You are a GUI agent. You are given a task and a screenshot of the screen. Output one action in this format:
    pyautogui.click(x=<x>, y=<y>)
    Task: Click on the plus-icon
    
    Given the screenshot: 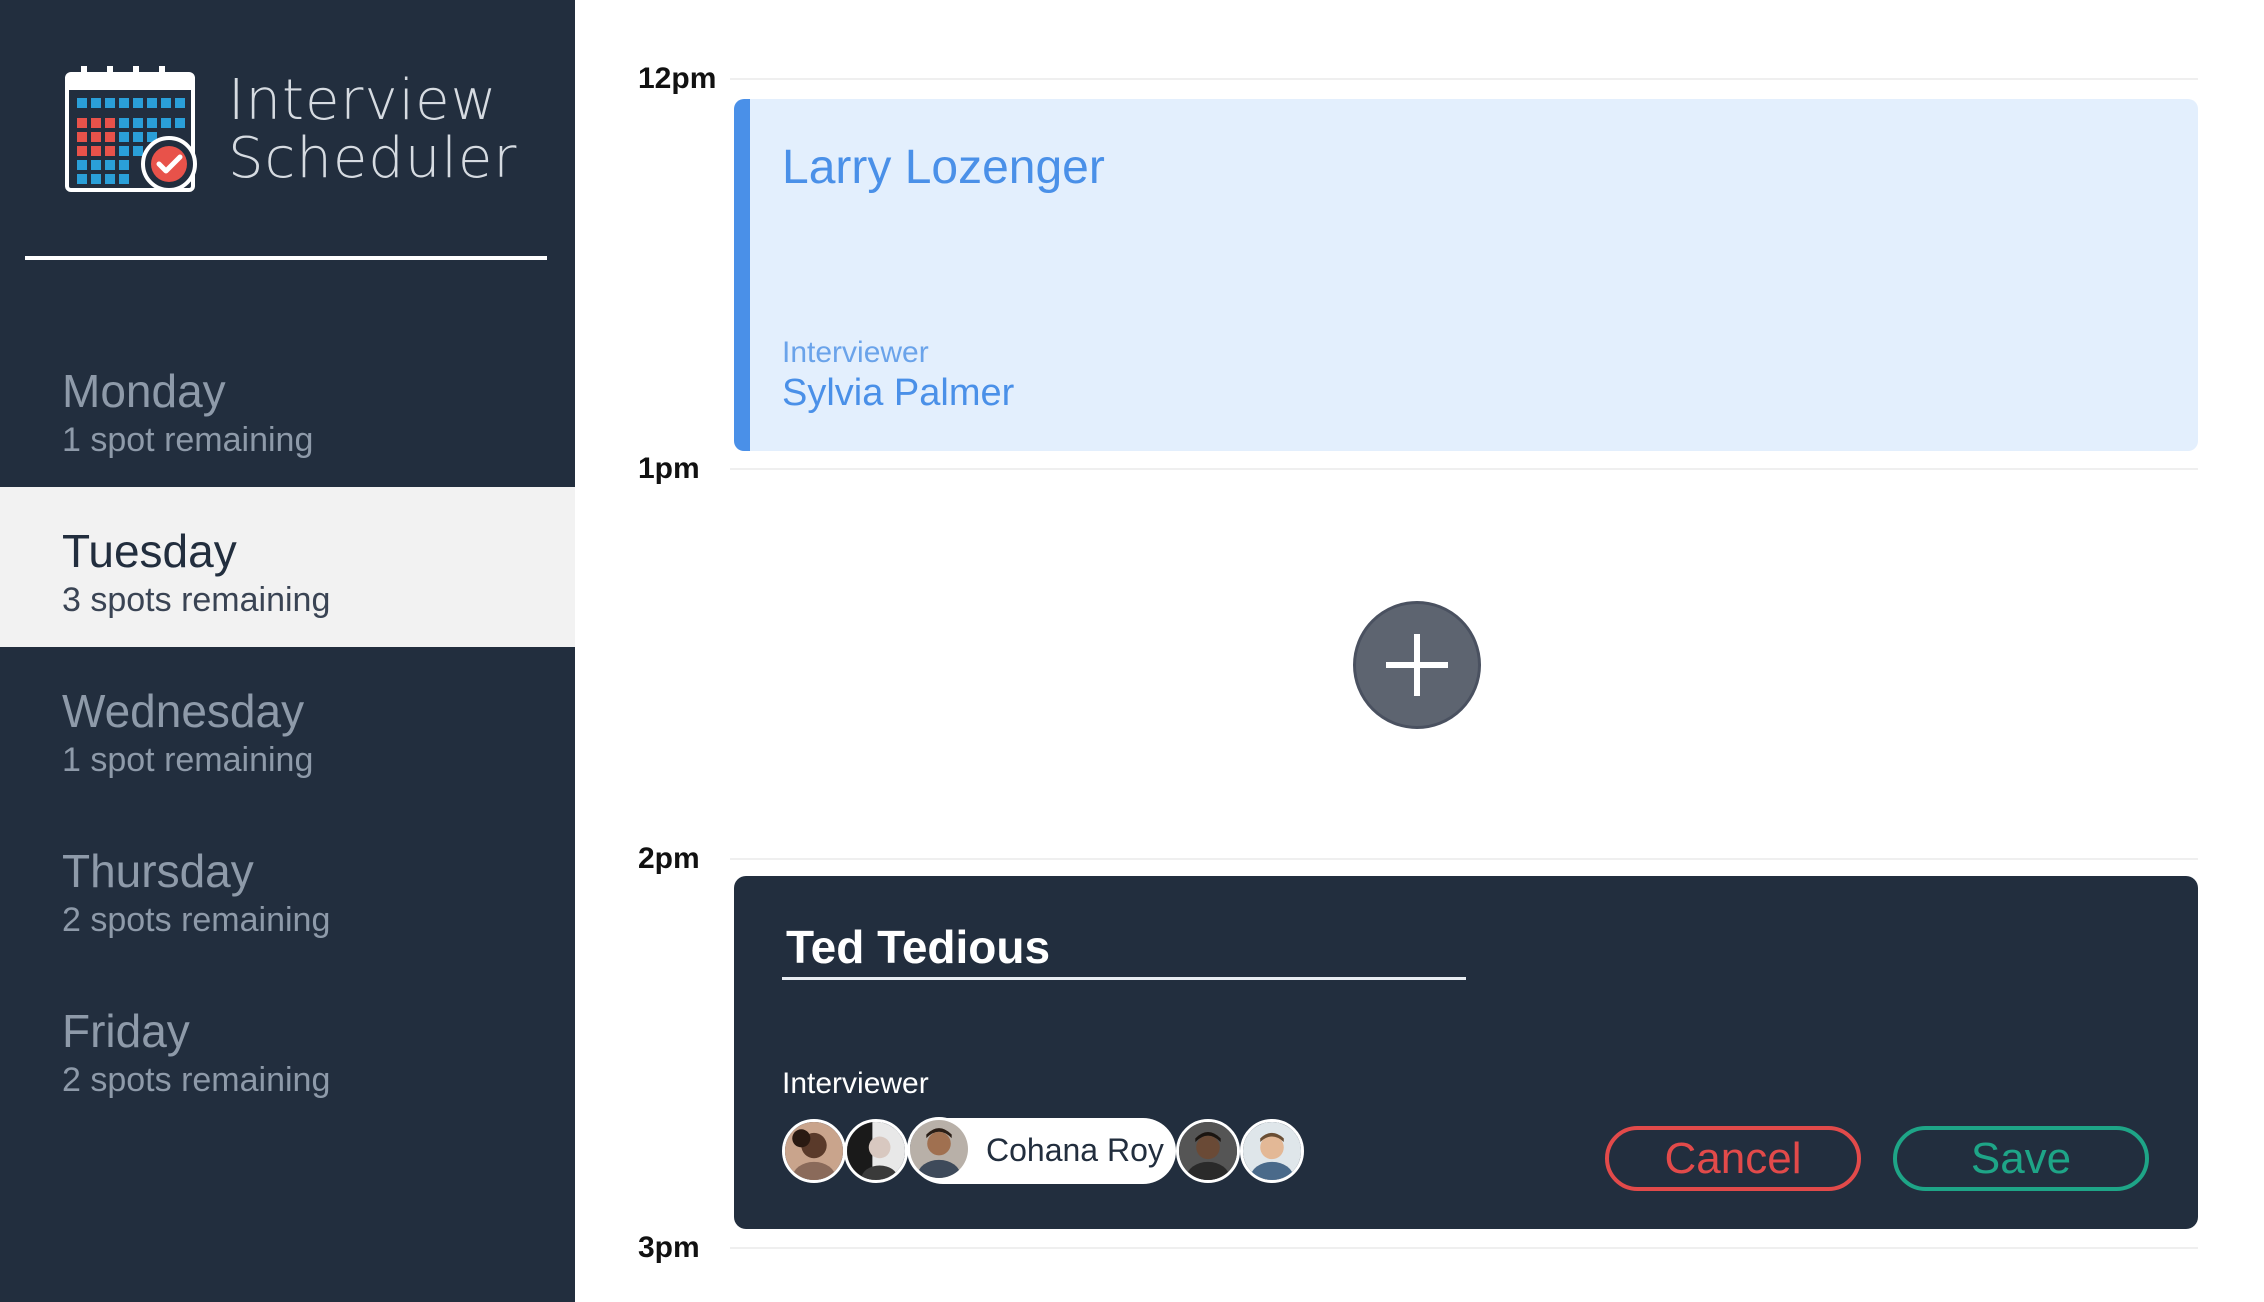 What is the action you would take?
    pyautogui.click(x=1417, y=665)
    